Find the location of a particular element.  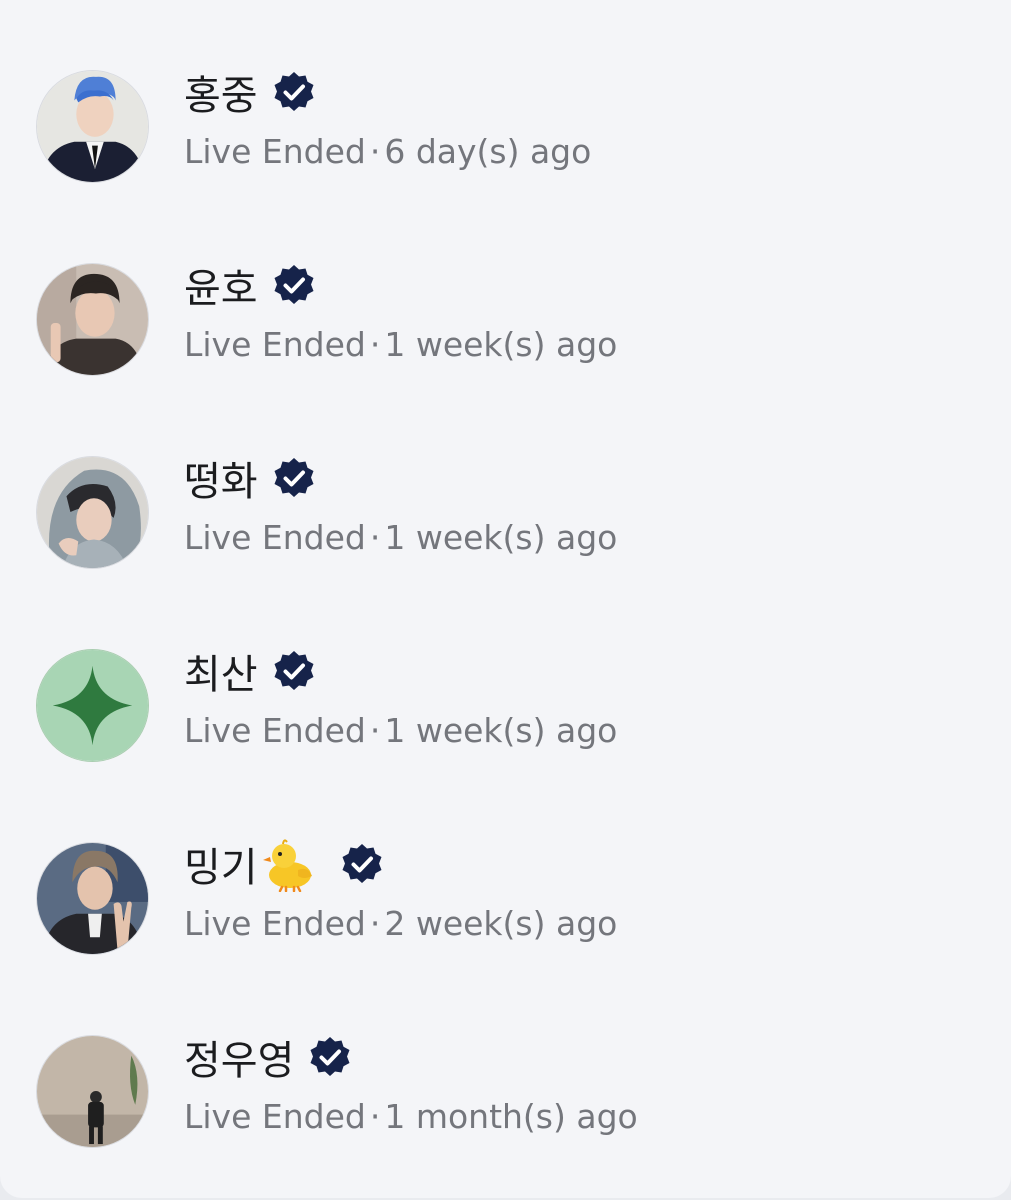

list-item: 윤호 Live Ended · 1 week(s) ago is located at coordinates (505, 332).